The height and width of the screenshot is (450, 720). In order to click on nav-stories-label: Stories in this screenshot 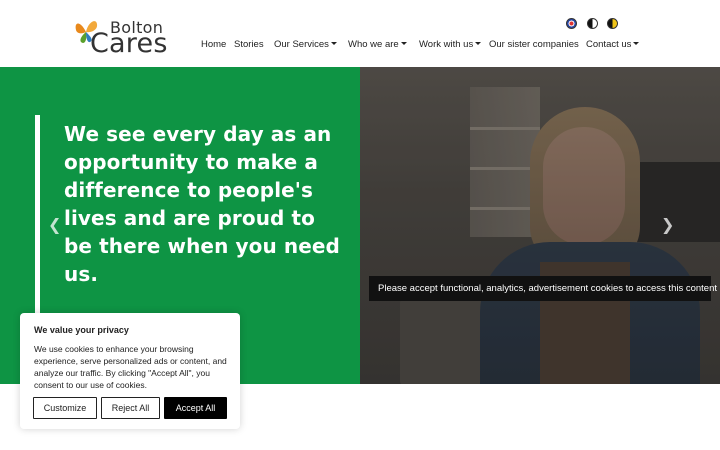, I will do `click(249, 44)`.